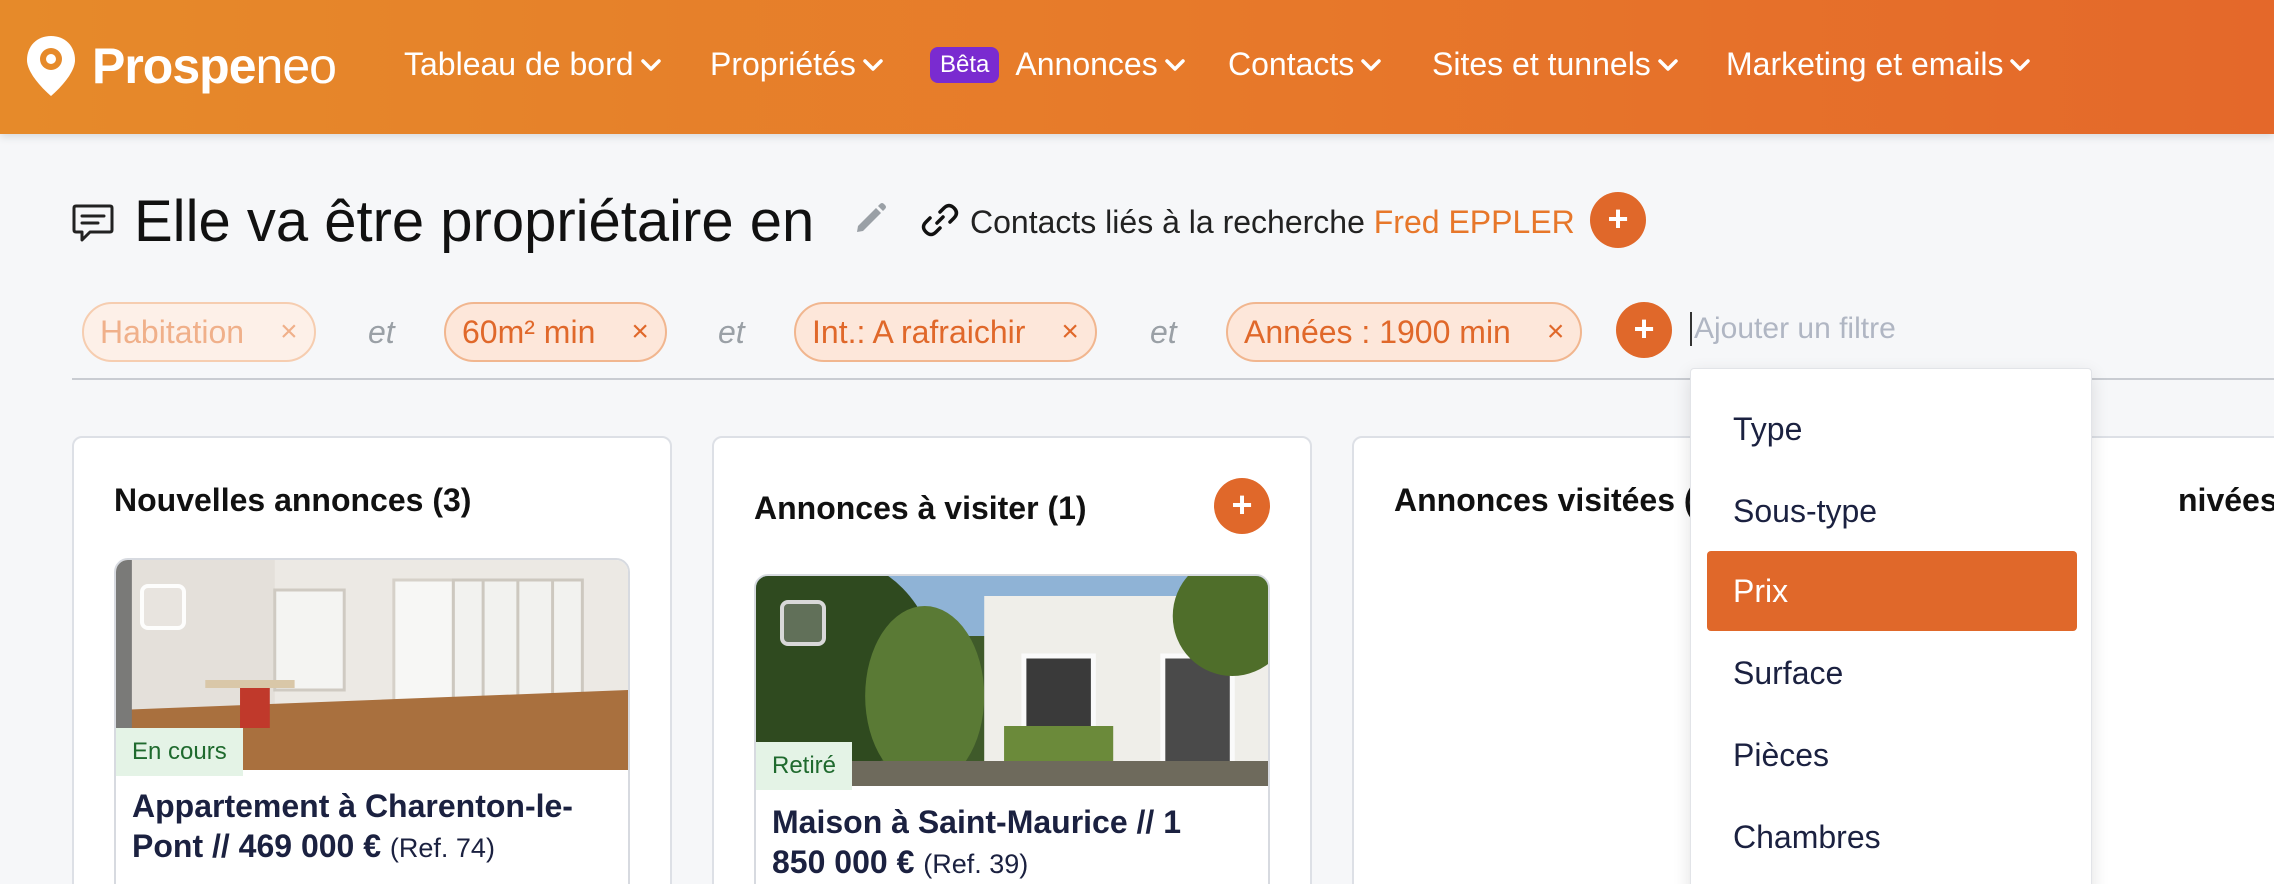 The height and width of the screenshot is (884, 2274). I want to click on column-title: Annonces à visiter (1), so click(920, 508).